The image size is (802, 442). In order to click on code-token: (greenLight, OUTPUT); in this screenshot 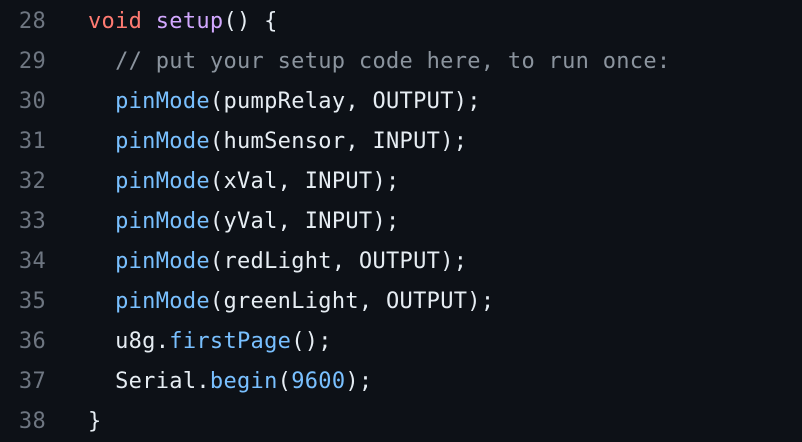, I will do `click(352, 301)`.